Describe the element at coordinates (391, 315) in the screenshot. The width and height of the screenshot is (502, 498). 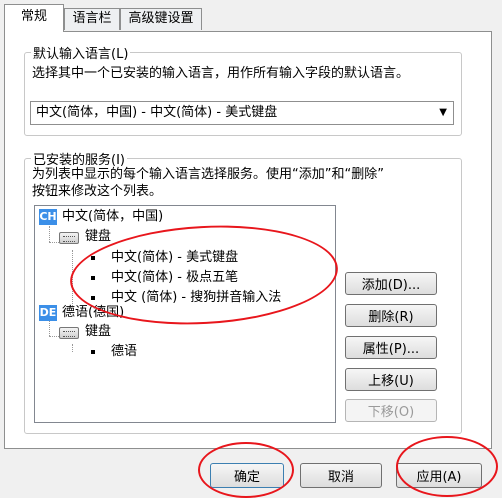
I see `remove-button: 删除(R)` at that location.